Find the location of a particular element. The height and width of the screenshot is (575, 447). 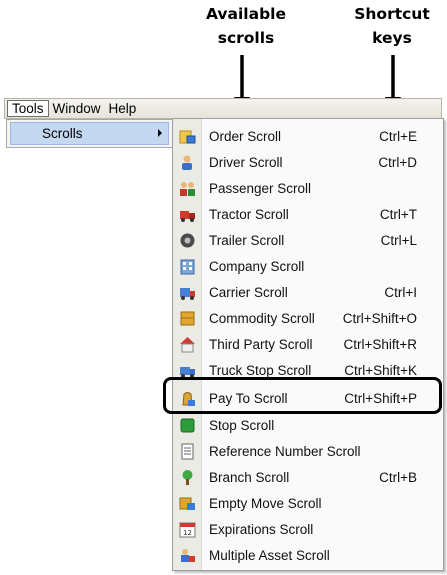

callout-text: Available is located at coordinates (245, 14).